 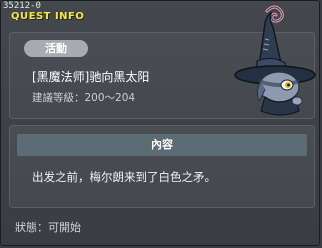 I want to click on quest-status: 狀態：可開始, so click(x=48, y=227).